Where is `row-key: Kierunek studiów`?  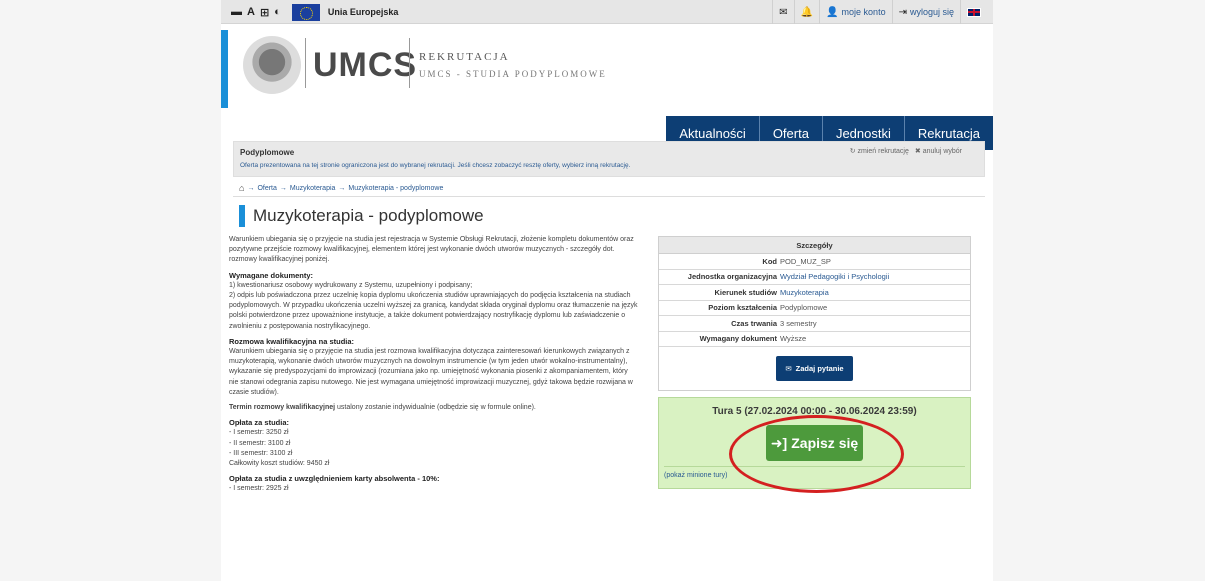 row-key: Kierunek studiów is located at coordinates (745, 292).